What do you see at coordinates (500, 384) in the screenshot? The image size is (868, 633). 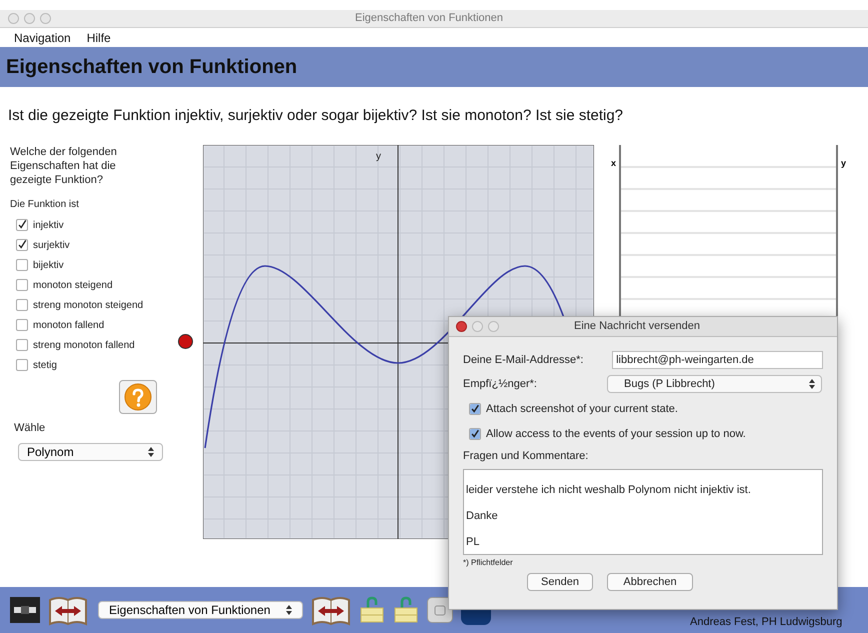 I see `field-label: Empfï¿½nger*:` at bounding box center [500, 384].